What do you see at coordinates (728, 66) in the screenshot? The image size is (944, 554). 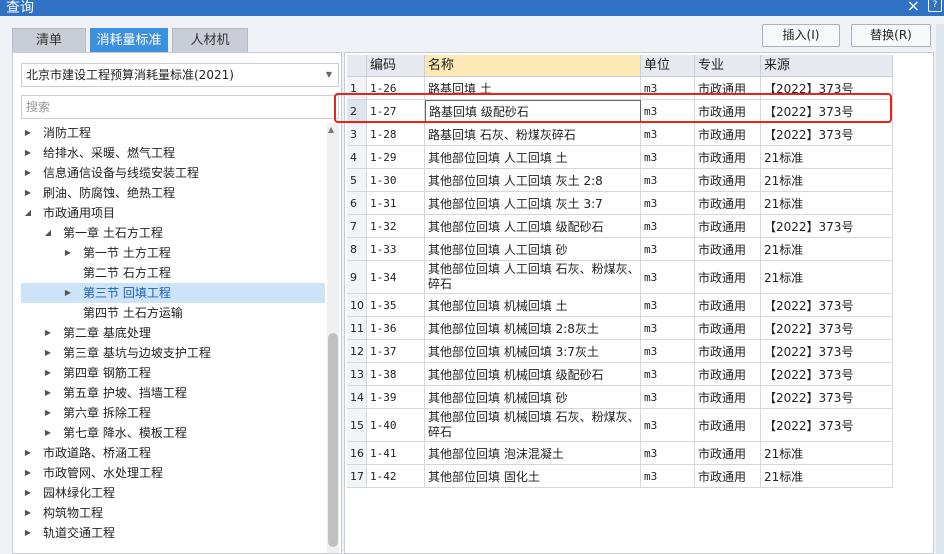 I see `header-discipline: 专业` at bounding box center [728, 66].